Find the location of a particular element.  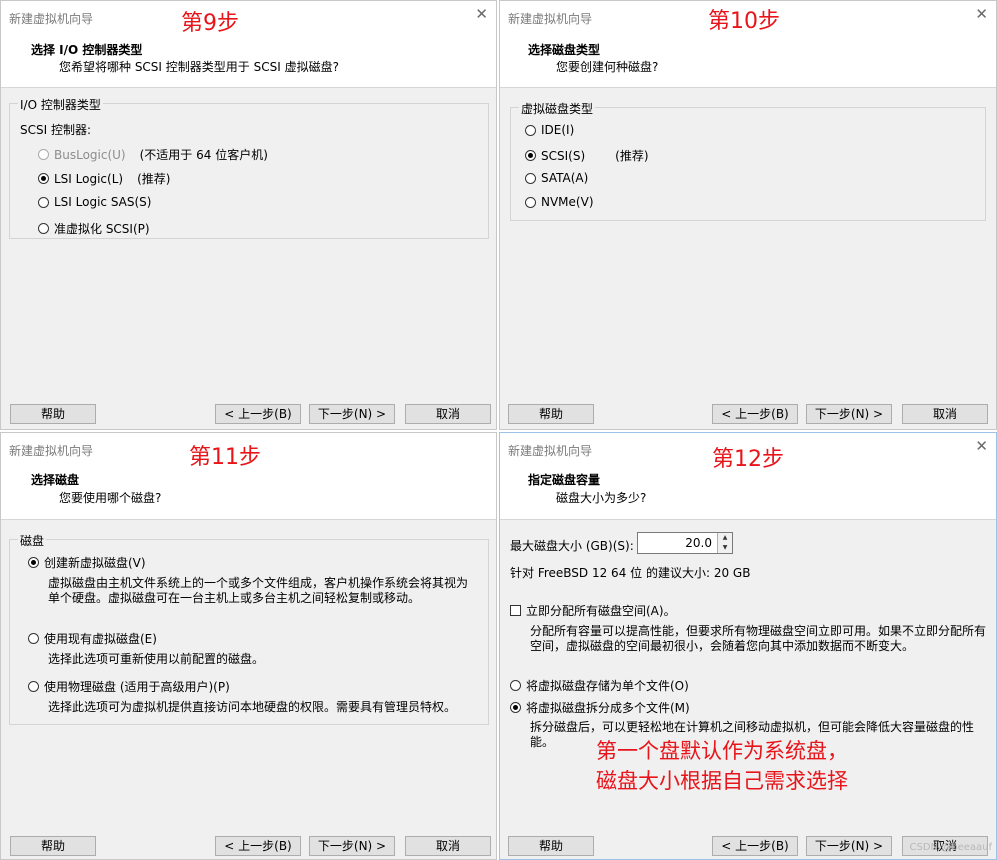

step-label: 第12步 is located at coordinates (748, 459).